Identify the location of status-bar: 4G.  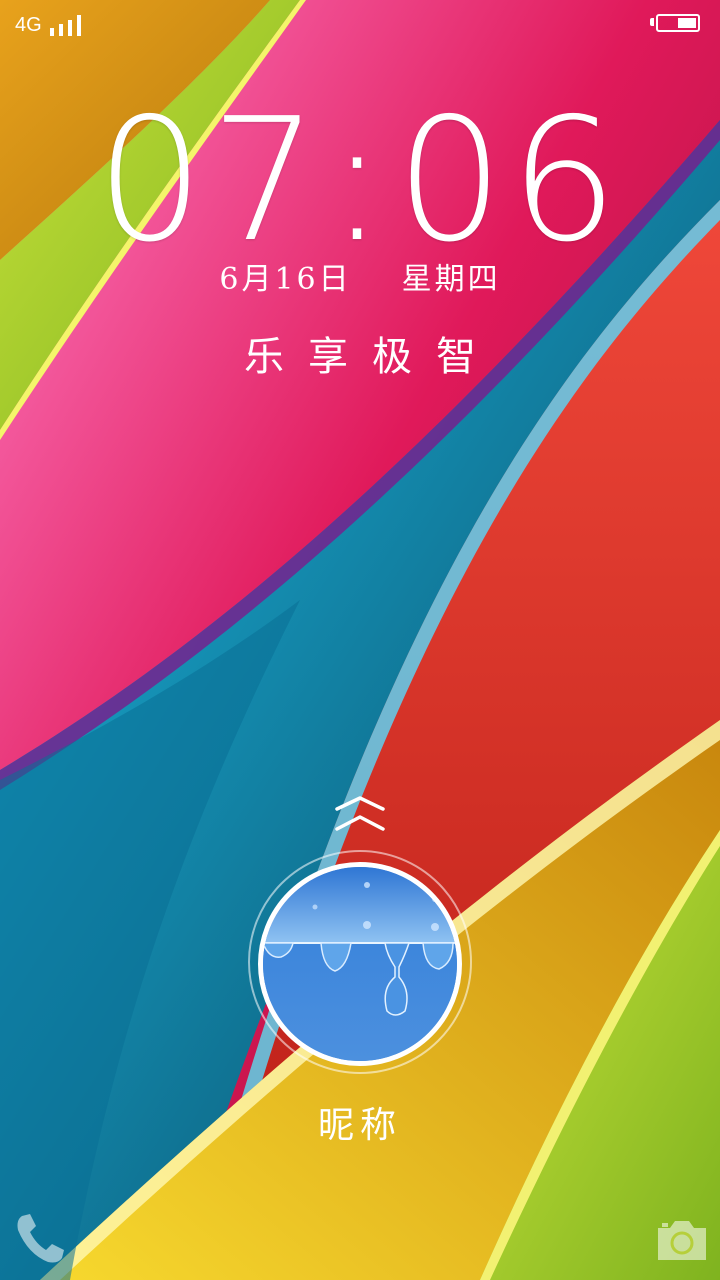
(360, 25).